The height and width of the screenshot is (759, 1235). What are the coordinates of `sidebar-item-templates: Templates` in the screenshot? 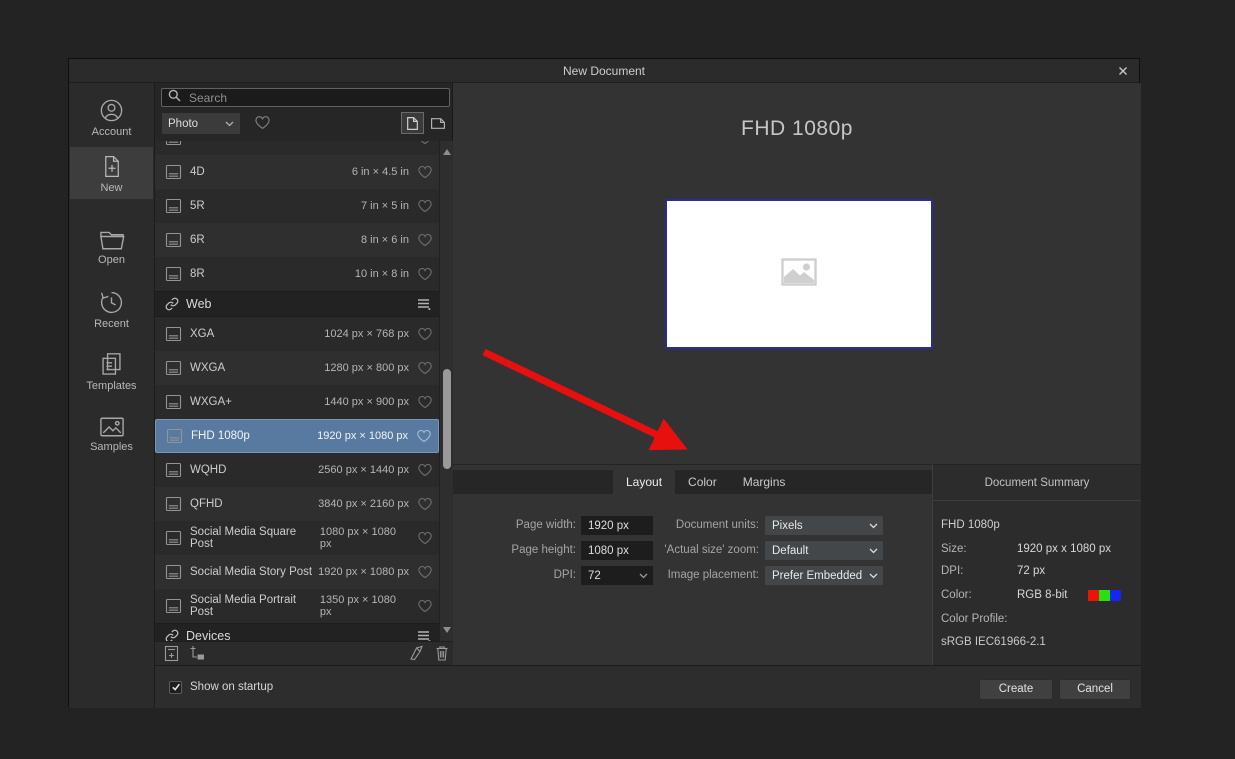 It's located at (111, 371).